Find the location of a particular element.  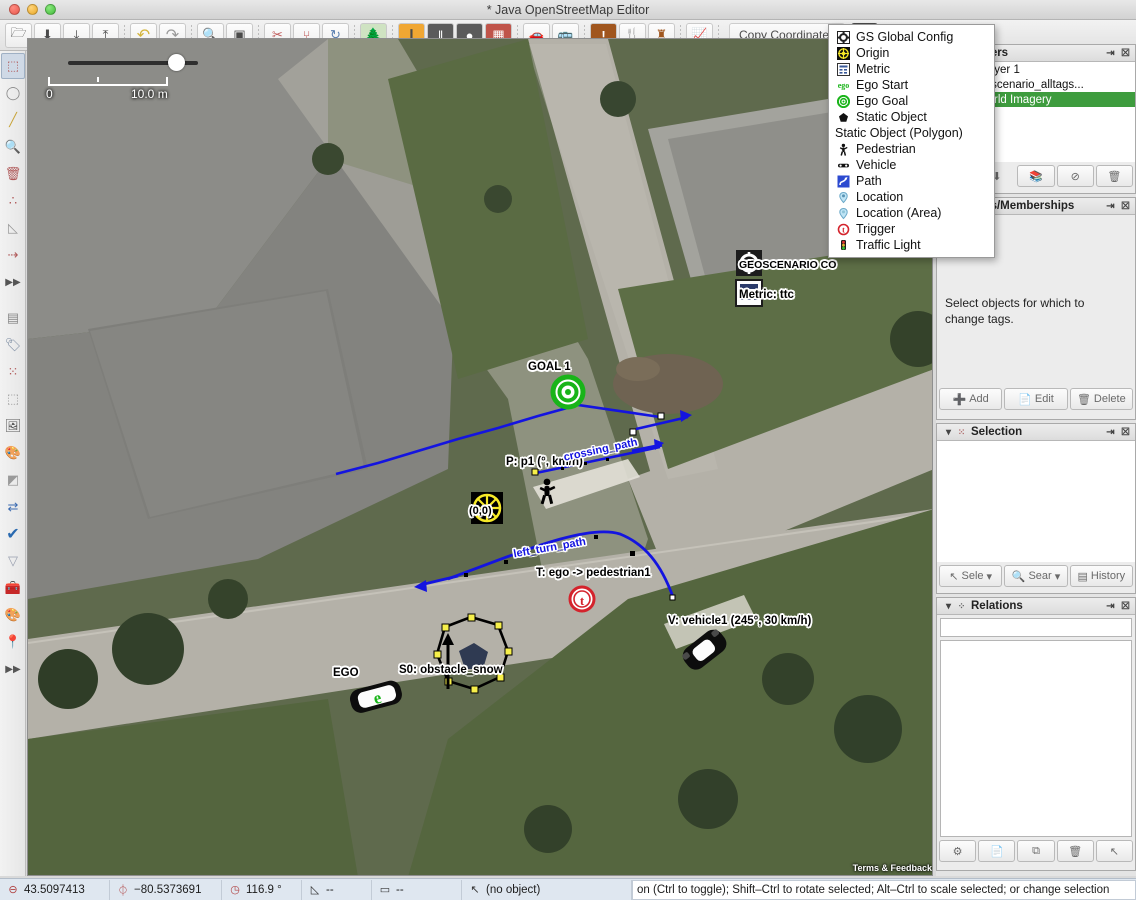

nodes-tool-icon: ⁙ is located at coordinates (13, 372).